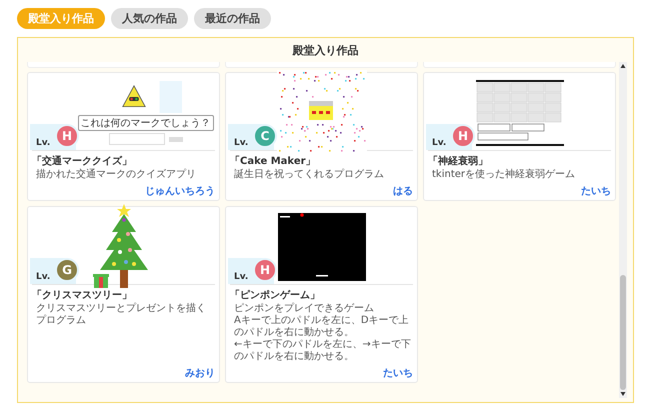 This screenshot has height=413, width=650. Describe the element at coordinates (309, 175) in the screenshot. I see `project-description: 誕生日を祝ってくれるプログラム` at that location.